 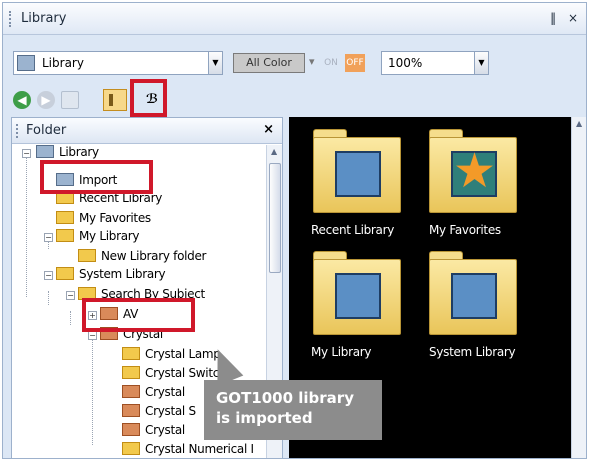 What do you see at coordinates (473, 171) in the screenshot?
I see `library-item-my-favorites: ★` at bounding box center [473, 171].